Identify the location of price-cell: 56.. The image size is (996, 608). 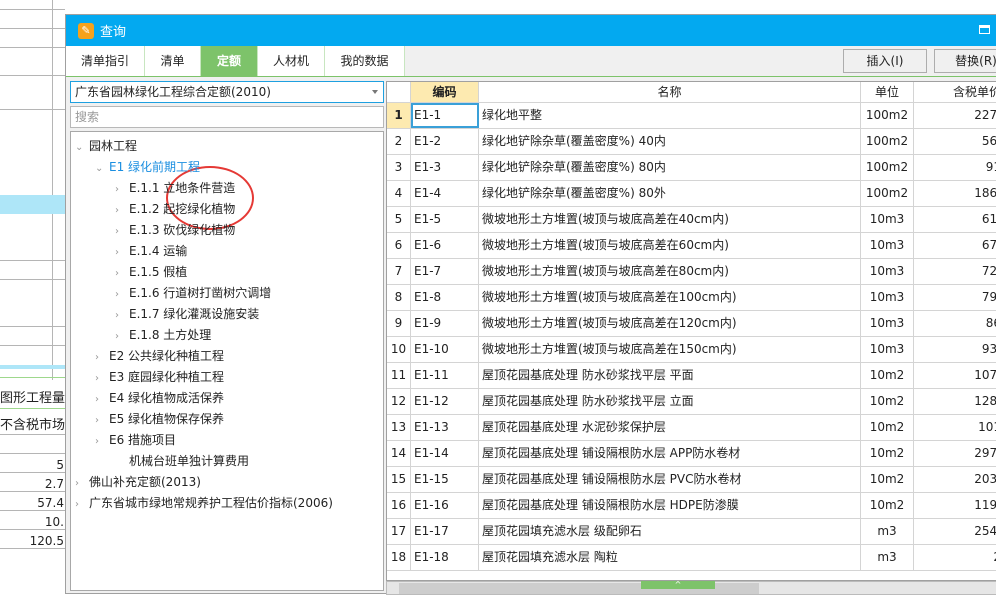
(955, 141).